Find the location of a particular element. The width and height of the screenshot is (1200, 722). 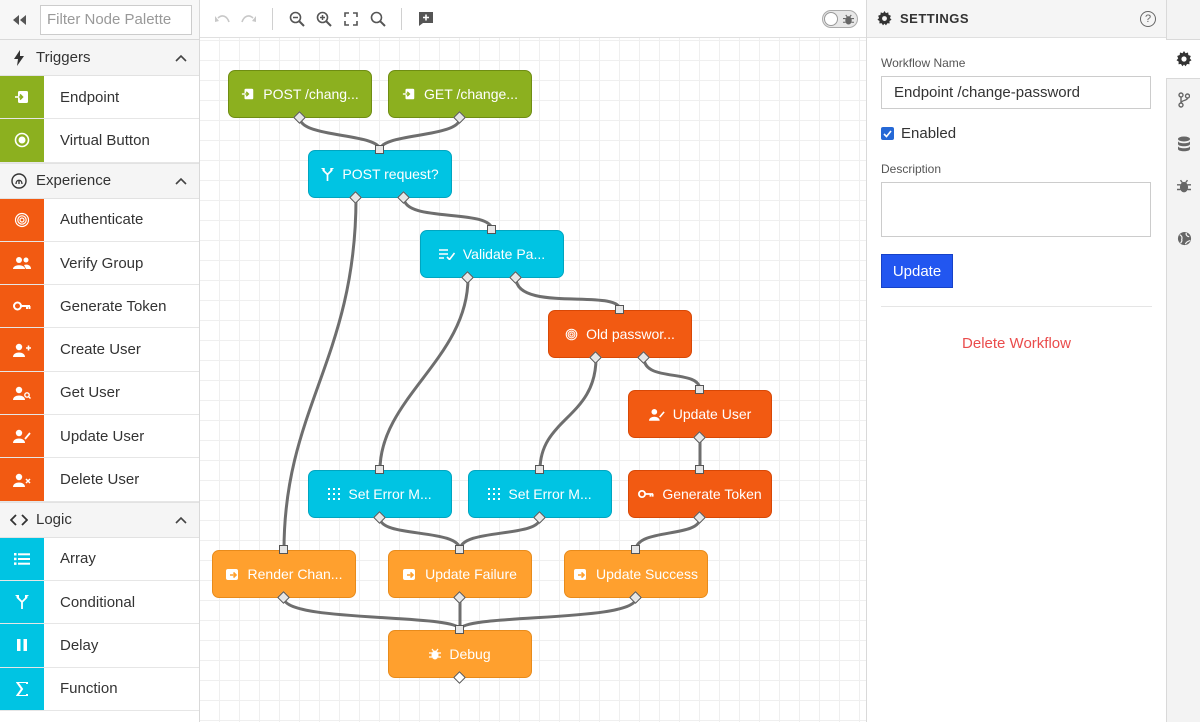

palette-item-label: Delay is located at coordinates (79, 645).